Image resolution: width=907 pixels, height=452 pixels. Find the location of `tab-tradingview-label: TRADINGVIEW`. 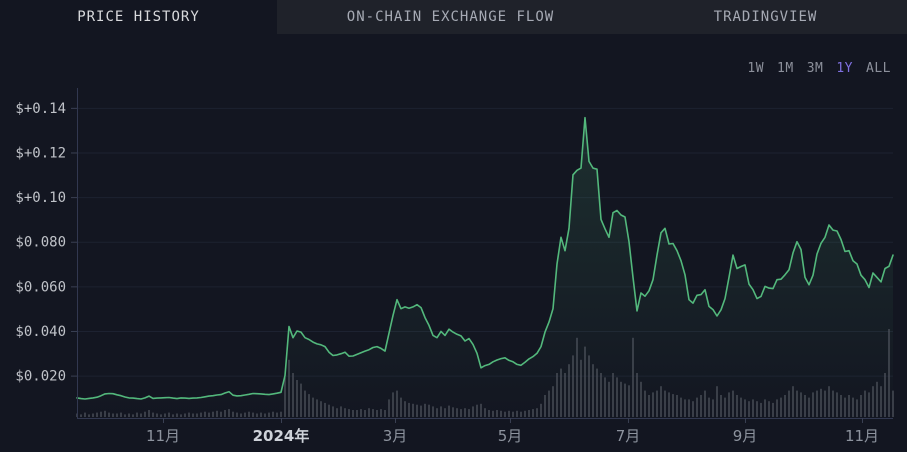

tab-tradingview-label: TRADINGVIEW is located at coordinates (765, 17).